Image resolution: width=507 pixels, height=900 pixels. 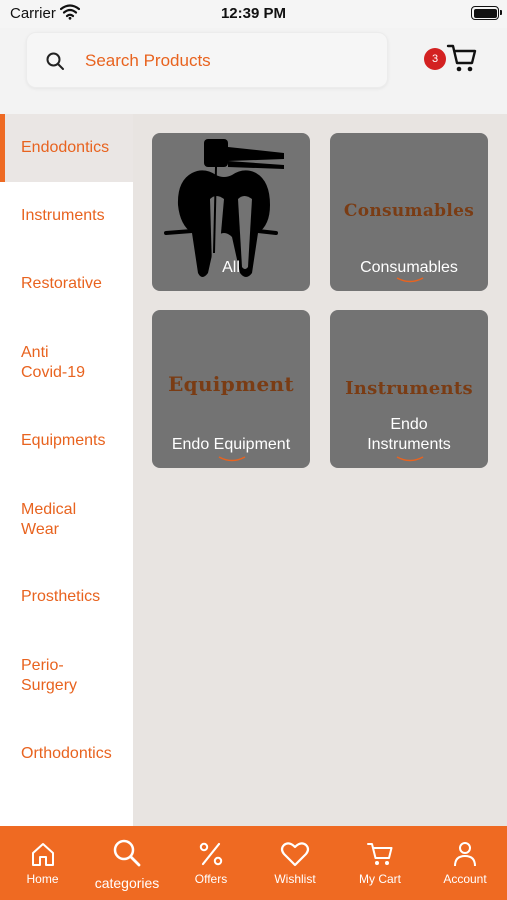 What do you see at coordinates (42, 854) in the screenshot?
I see `home-icon` at bounding box center [42, 854].